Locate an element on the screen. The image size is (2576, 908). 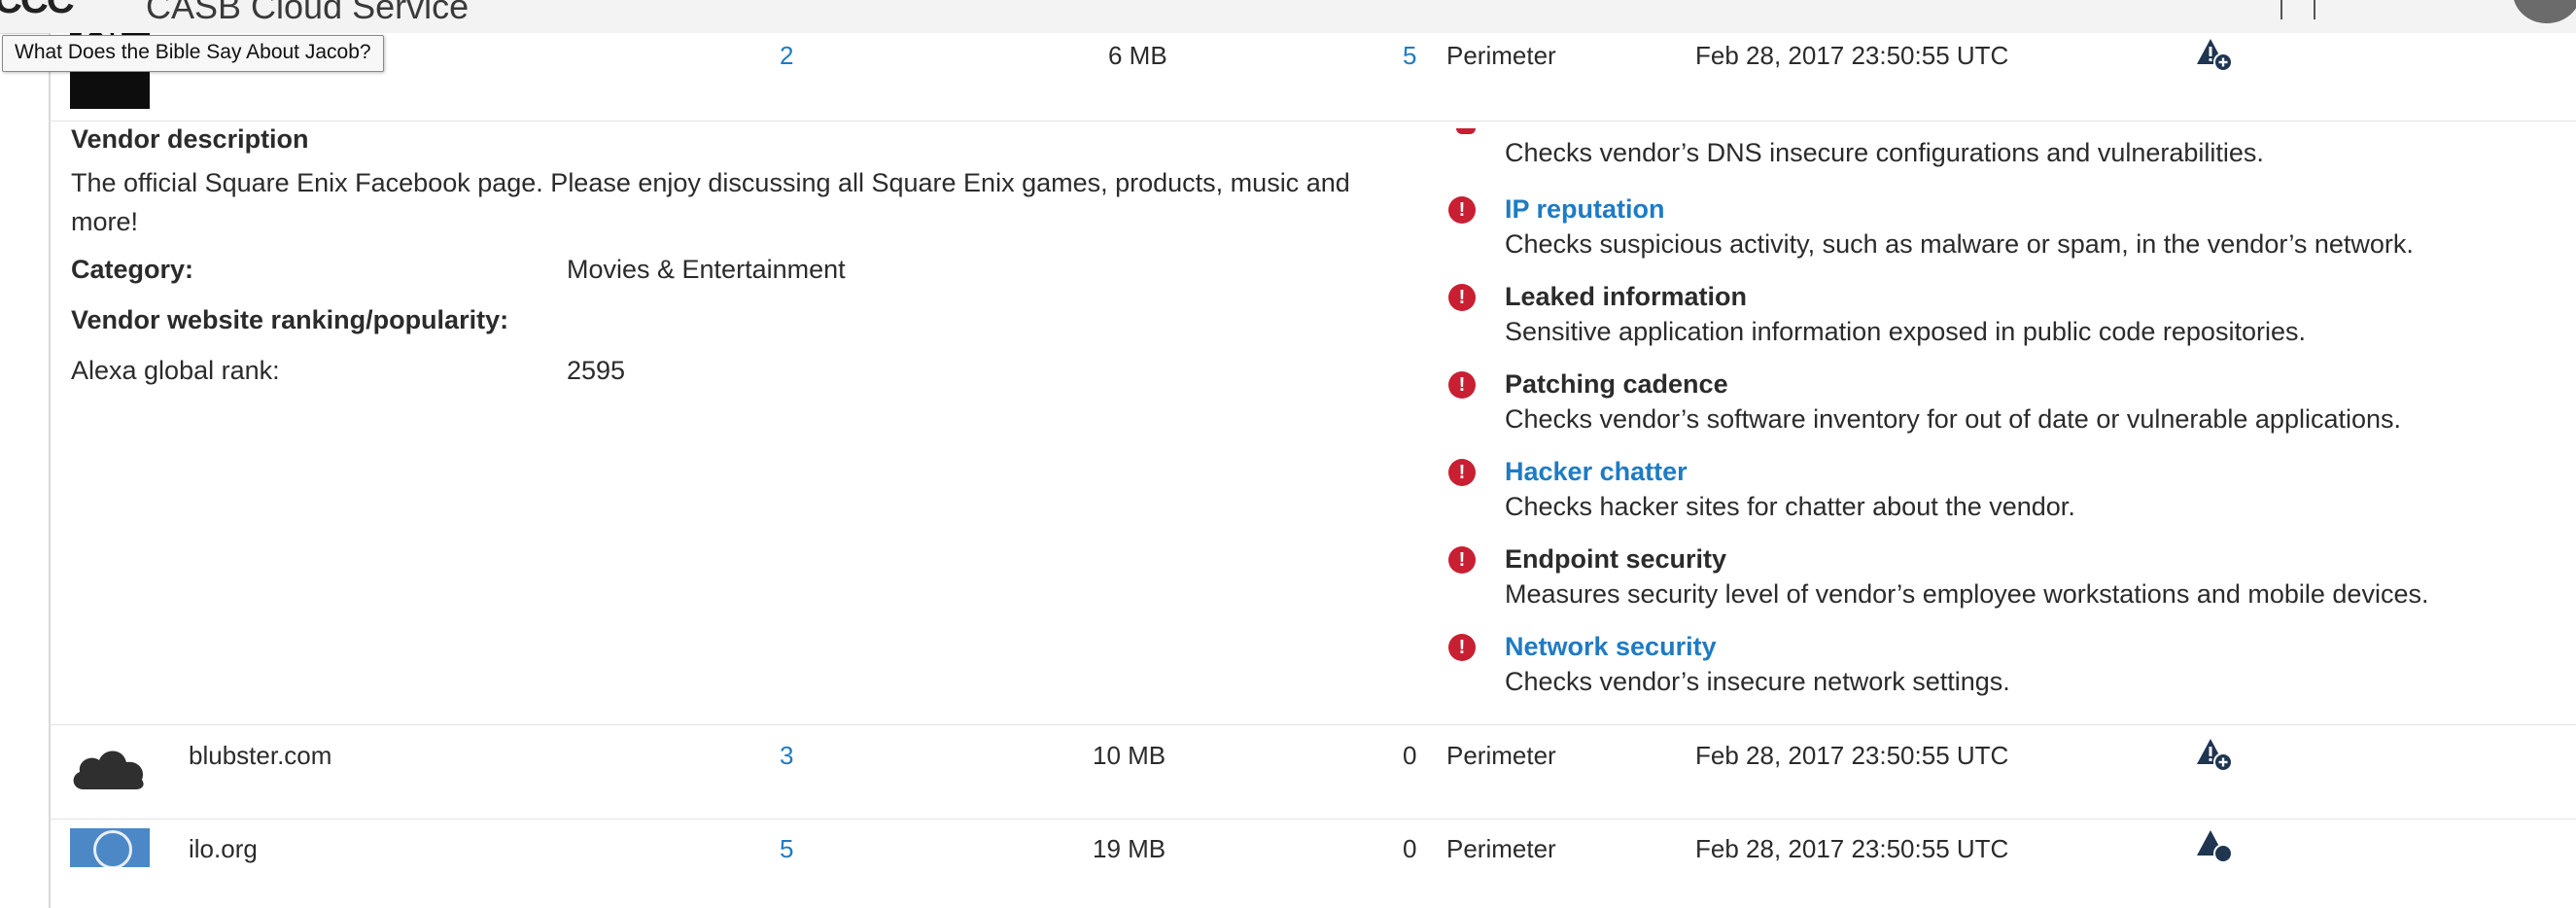
risk-item-title: Endpoint security is located at coordinates (1616, 559).